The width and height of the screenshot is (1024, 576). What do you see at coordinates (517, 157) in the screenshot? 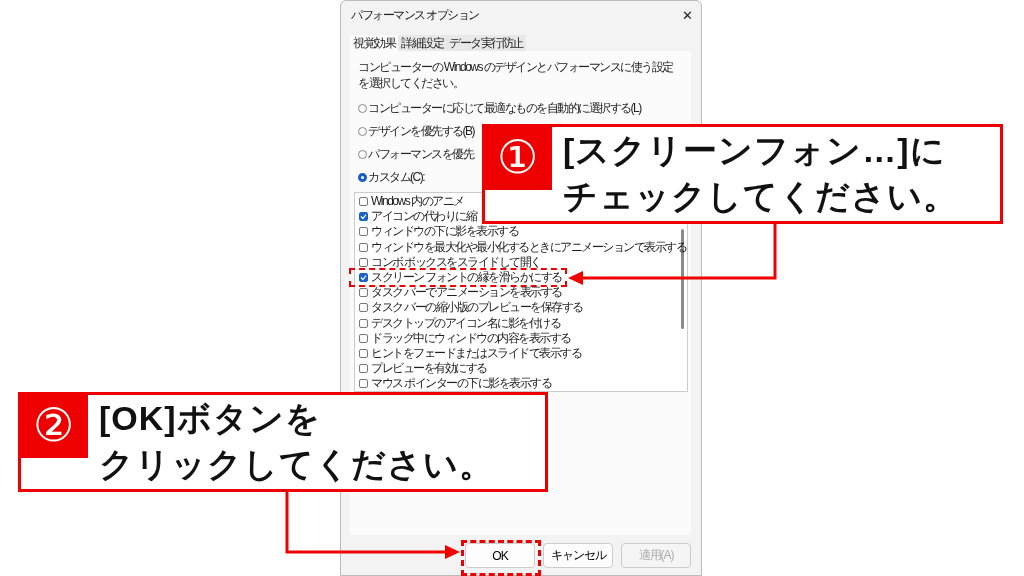
I see `step-number: ①` at bounding box center [517, 157].